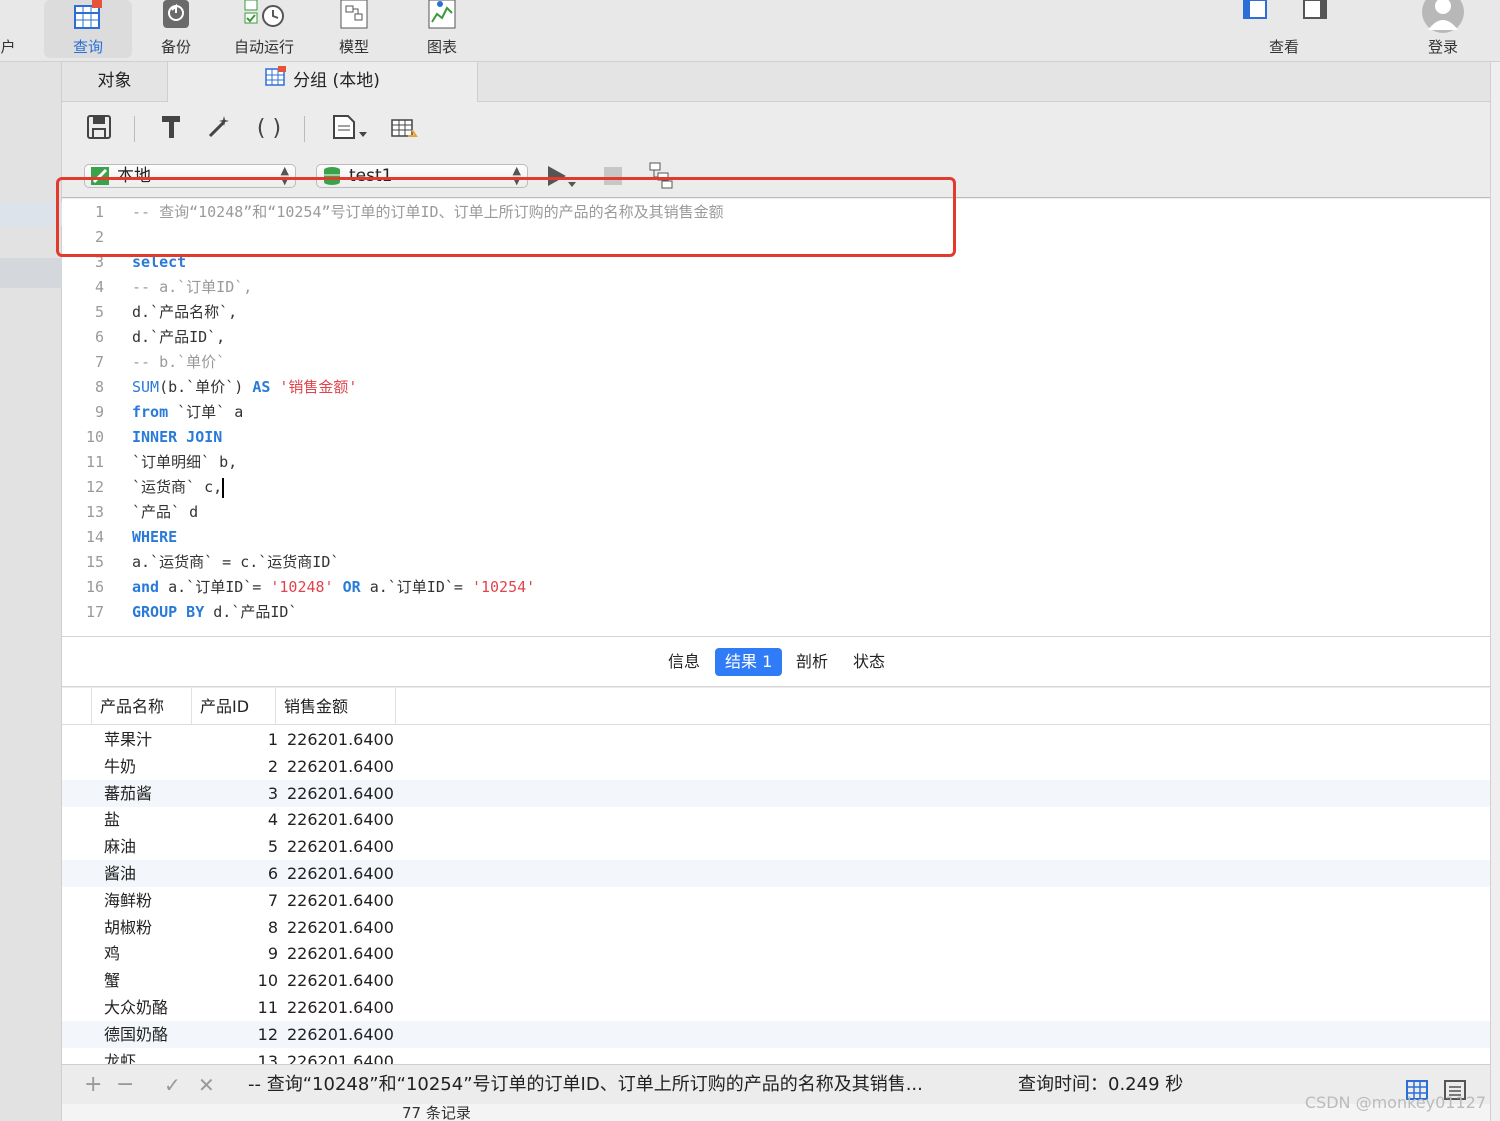 Image resolution: width=1500 pixels, height=1121 pixels. I want to click on code-keyword: OR, so click(351, 587).